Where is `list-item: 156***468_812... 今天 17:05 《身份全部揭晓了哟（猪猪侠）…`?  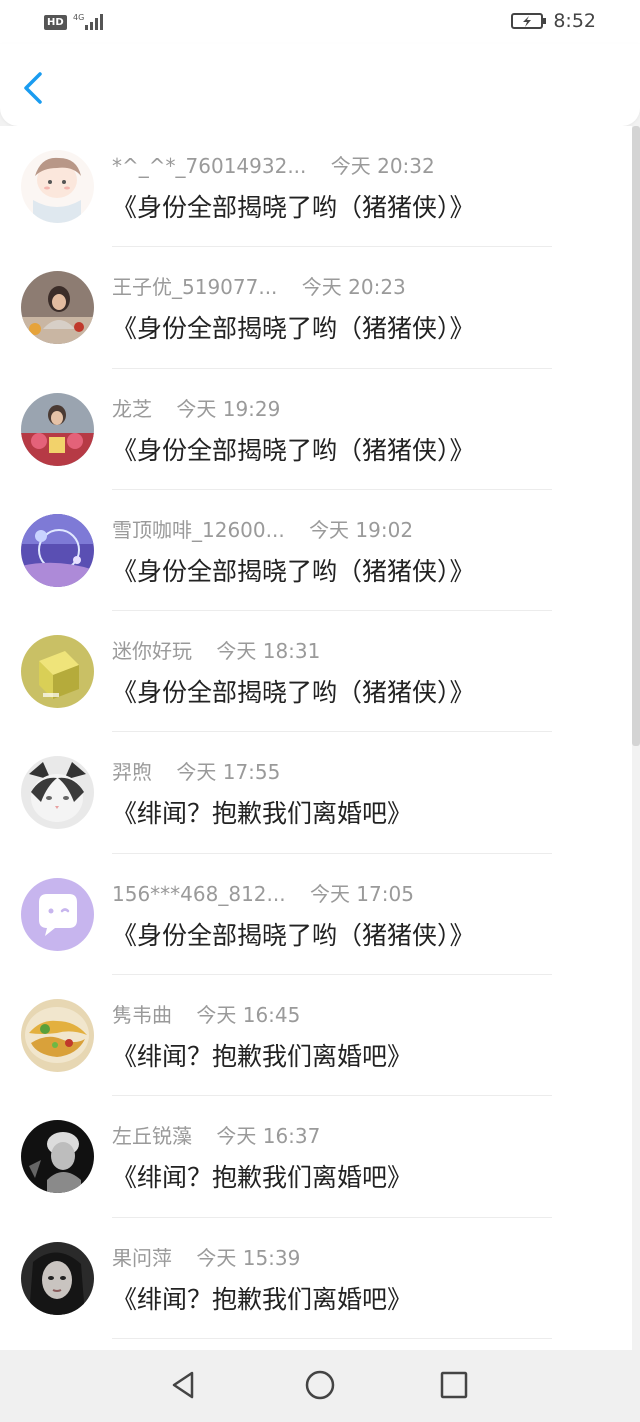
list-item: 156***468_812... 今天 17:05 《身份全部揭晓了哟（猪猪侠）… is located at coordinates (316, 915).